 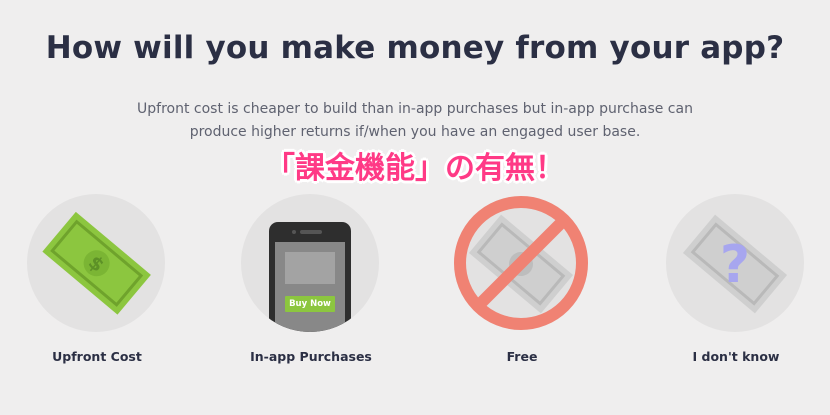 I want to click on buy-now-button: Buy Now, so click(x=310, y=304).